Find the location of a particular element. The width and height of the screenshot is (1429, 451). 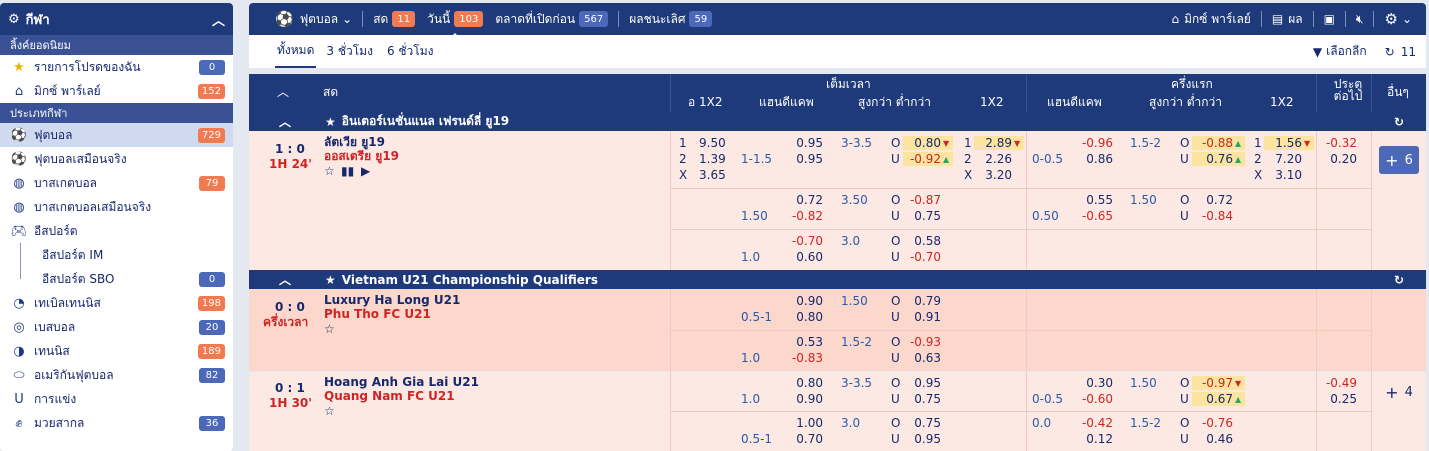

sidebar-item-table-tennis: ◔ เทเบิลเทนนิส 198 is located at coordinates (116, 303).